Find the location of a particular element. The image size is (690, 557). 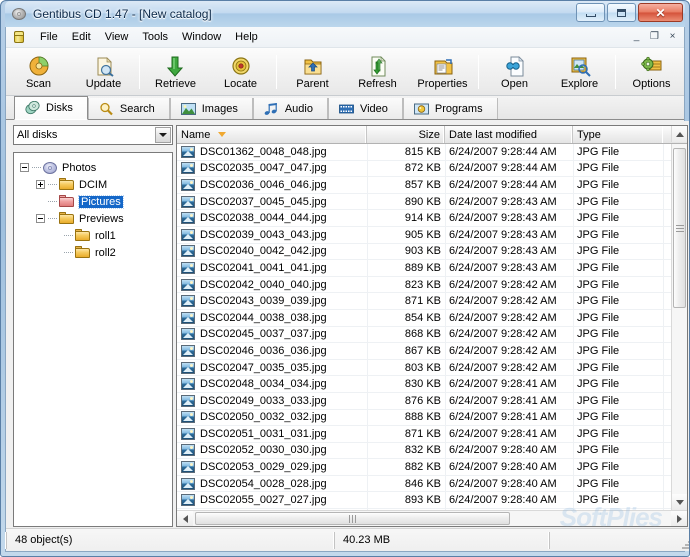

cell-size: 914 KB is located at coordinates (422, 218).